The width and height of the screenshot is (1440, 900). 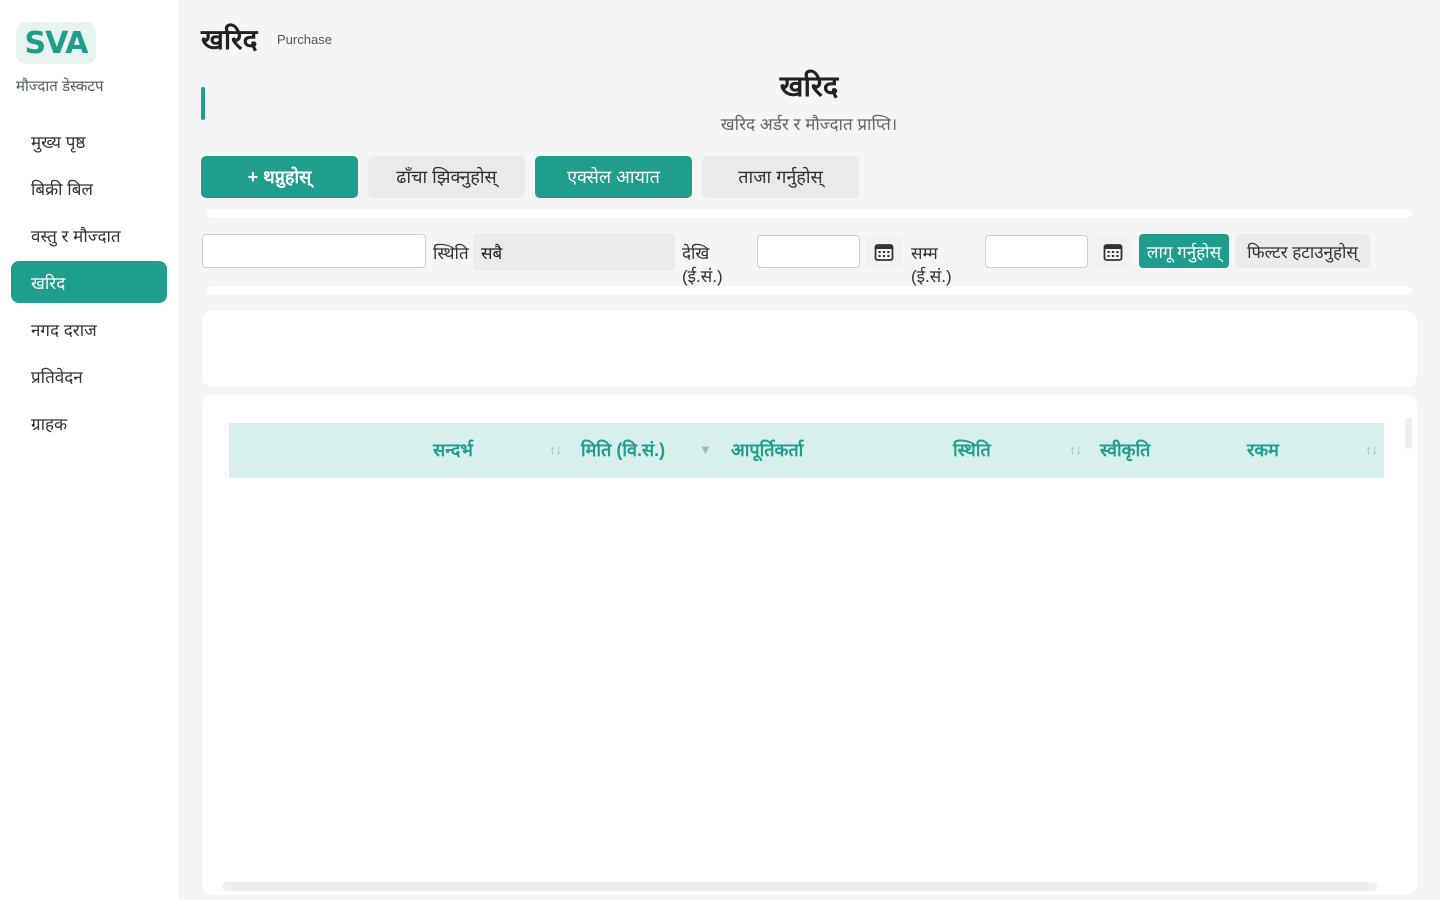 I want to click on sidebar-item-purchase: खरिद, so click(x=89, y=282).